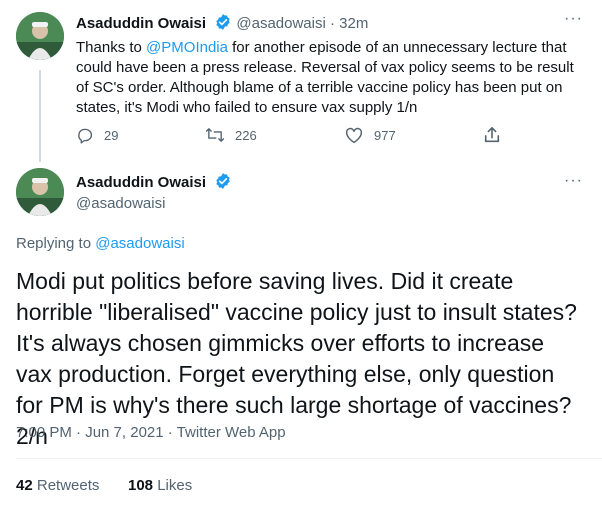  What do you see at coordinates (139, 243) in the screenshot?
I see `replying-to-link: @asadowaisi` at bounding box center [139, 243].